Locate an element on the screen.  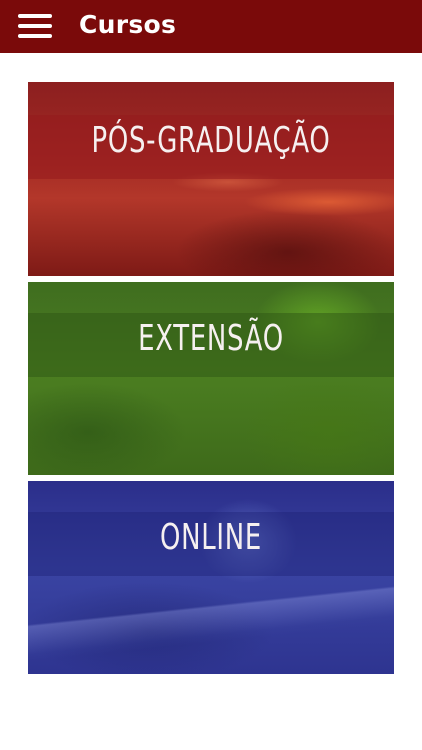
page-title: Cursos is located at coordinates (128, 24).